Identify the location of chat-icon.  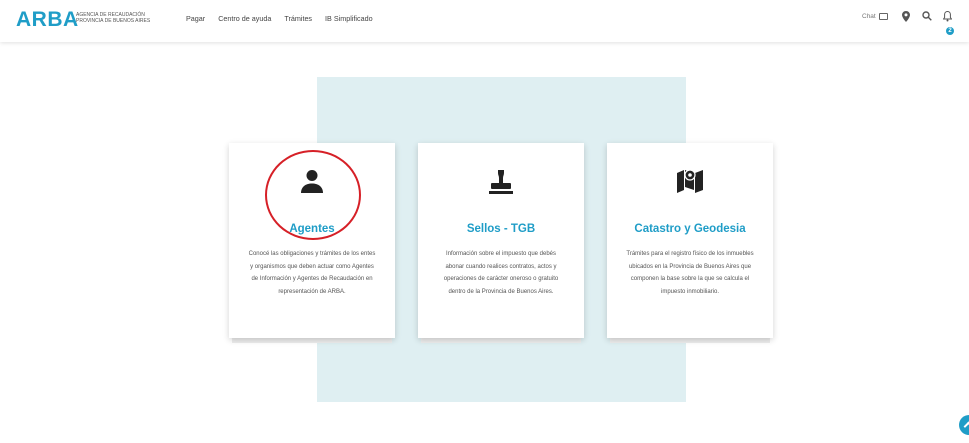
(883, 16).